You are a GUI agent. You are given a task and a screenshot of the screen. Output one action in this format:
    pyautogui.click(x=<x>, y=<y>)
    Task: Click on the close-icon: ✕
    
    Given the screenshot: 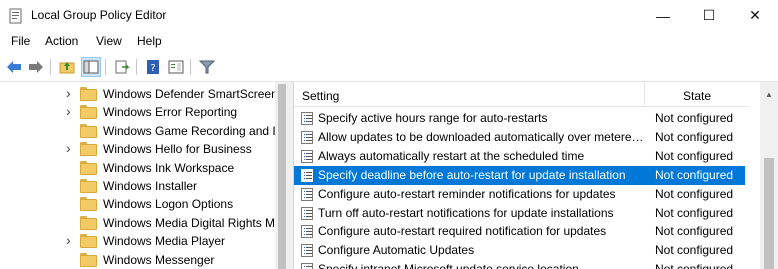 What is the action you would take?
    pyautogui.click(x=755, y=15)
    